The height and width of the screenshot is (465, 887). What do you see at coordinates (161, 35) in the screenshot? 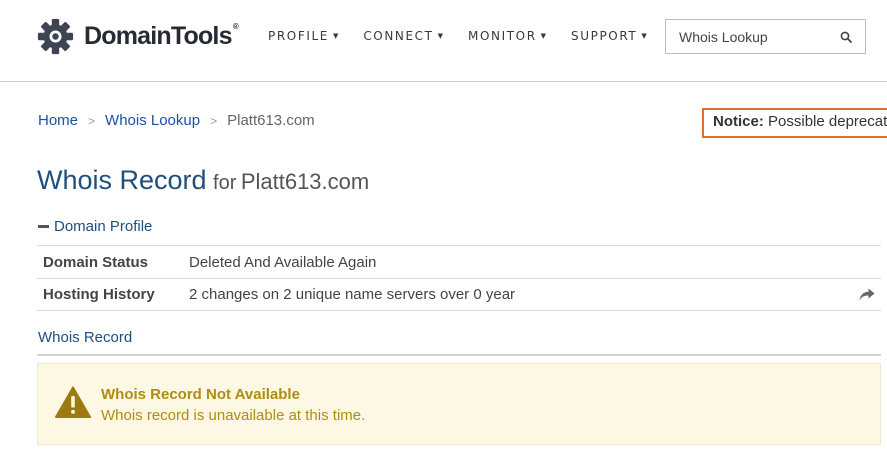
I see `logo-wordmark: DomainTools®` at bounding box center [161, 35].